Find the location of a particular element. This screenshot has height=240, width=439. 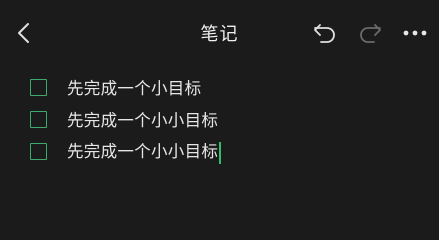

undo-button is located at coordinates (325, 33).